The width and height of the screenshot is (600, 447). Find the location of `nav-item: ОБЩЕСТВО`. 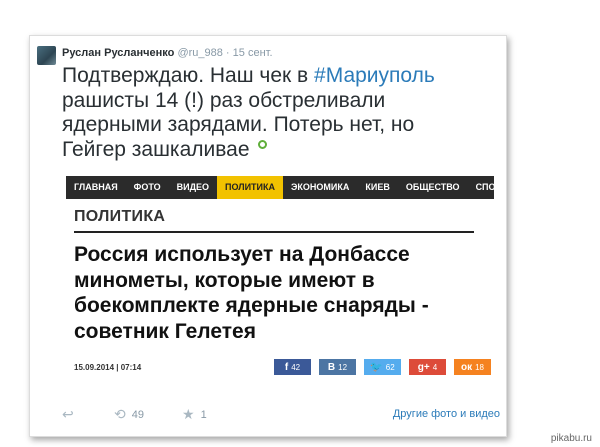

nav-item: ОБЩЕСТВО is located at coordinates (433, 187).